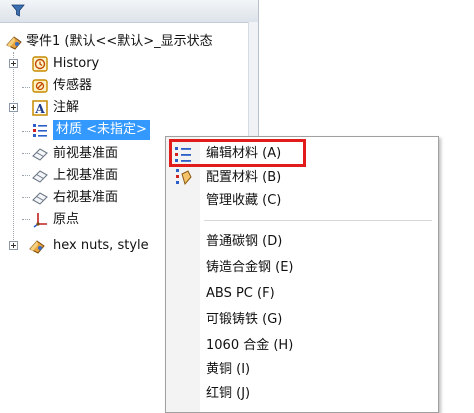 Image resolution: width=474 pixels, height=413 pixels. What do you see at coordinates (66, 219) in the screenshot?
I see `tree-item-label: 原点` at bounding box center [66, 219].